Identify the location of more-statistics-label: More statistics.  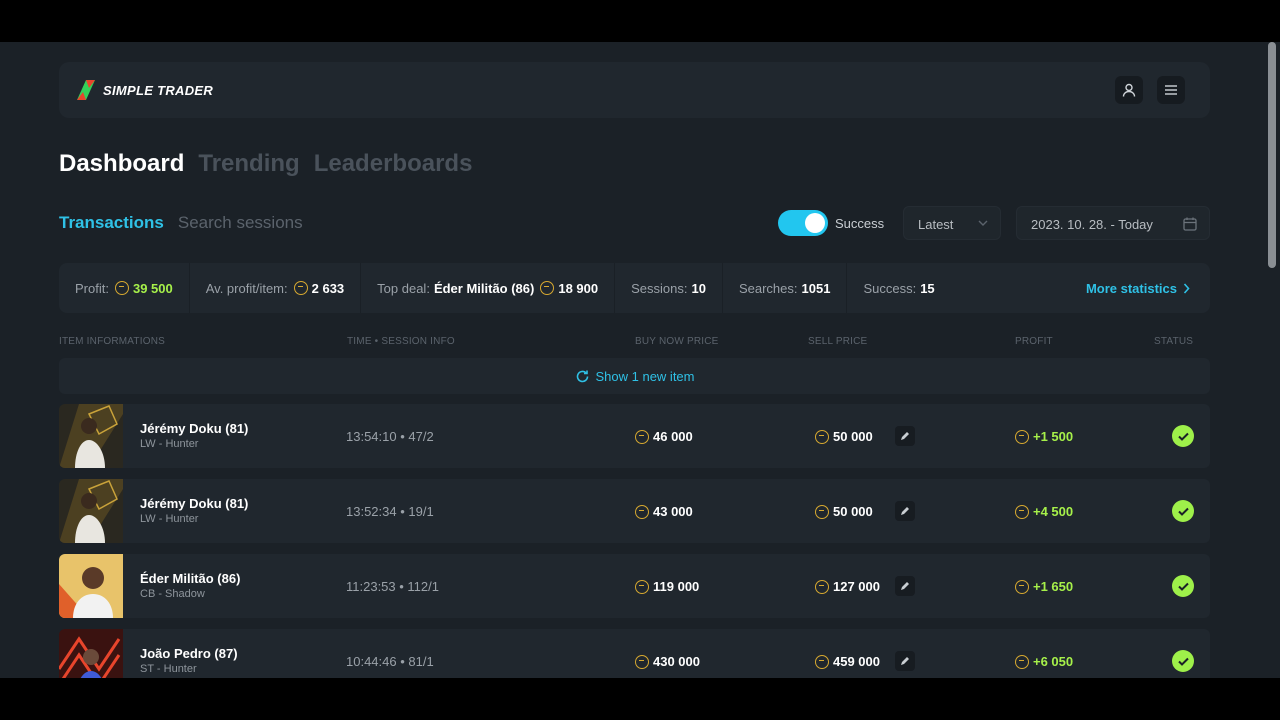
(1131, 288).